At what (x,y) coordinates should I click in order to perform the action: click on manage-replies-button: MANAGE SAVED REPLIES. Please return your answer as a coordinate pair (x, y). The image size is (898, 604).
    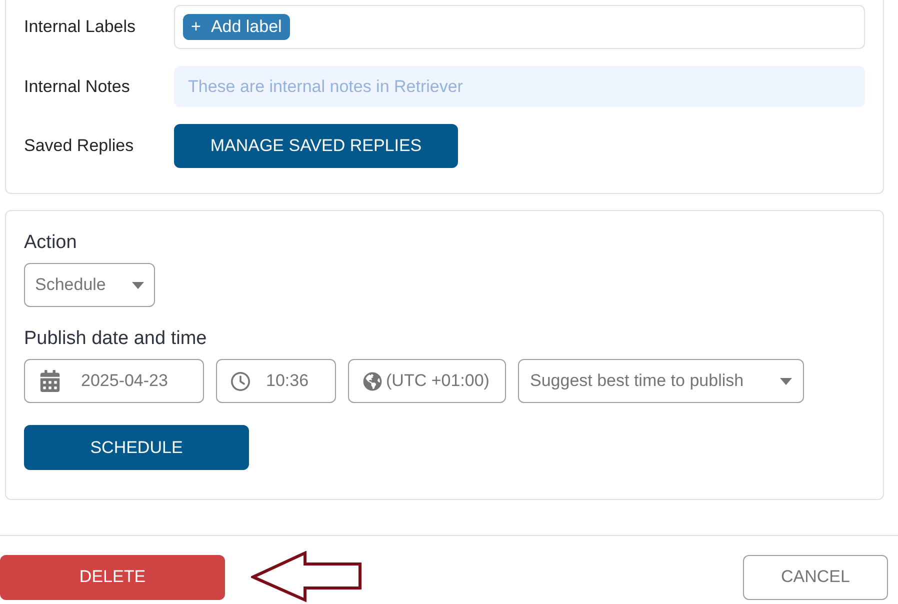
    Looking at the image, I should click on (316, 146).